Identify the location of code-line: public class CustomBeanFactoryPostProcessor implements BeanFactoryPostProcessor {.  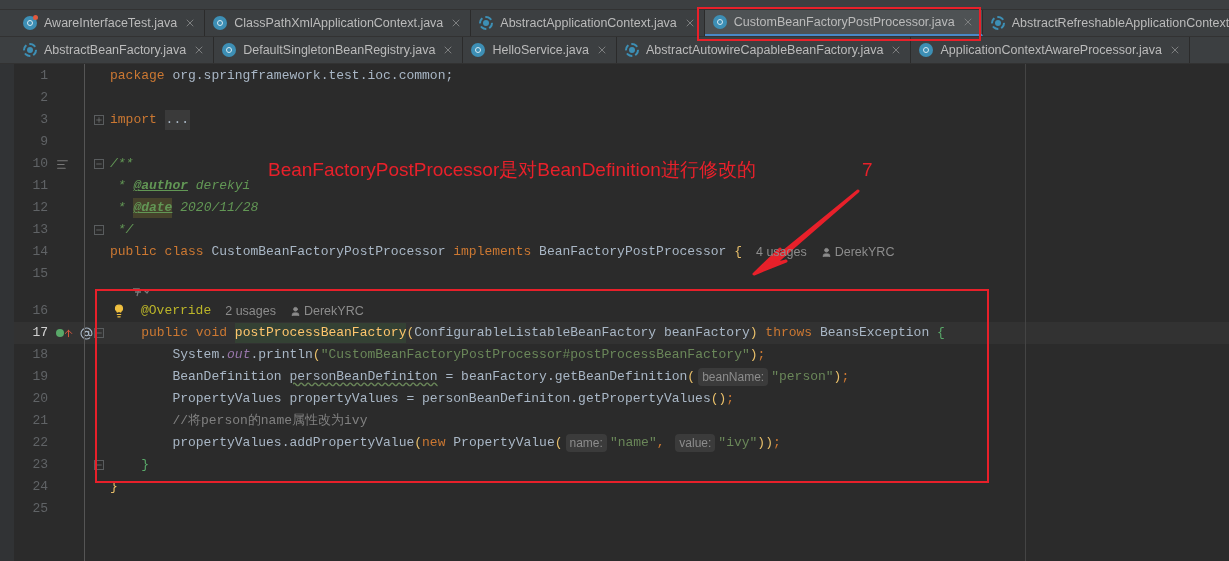
(426, 252).